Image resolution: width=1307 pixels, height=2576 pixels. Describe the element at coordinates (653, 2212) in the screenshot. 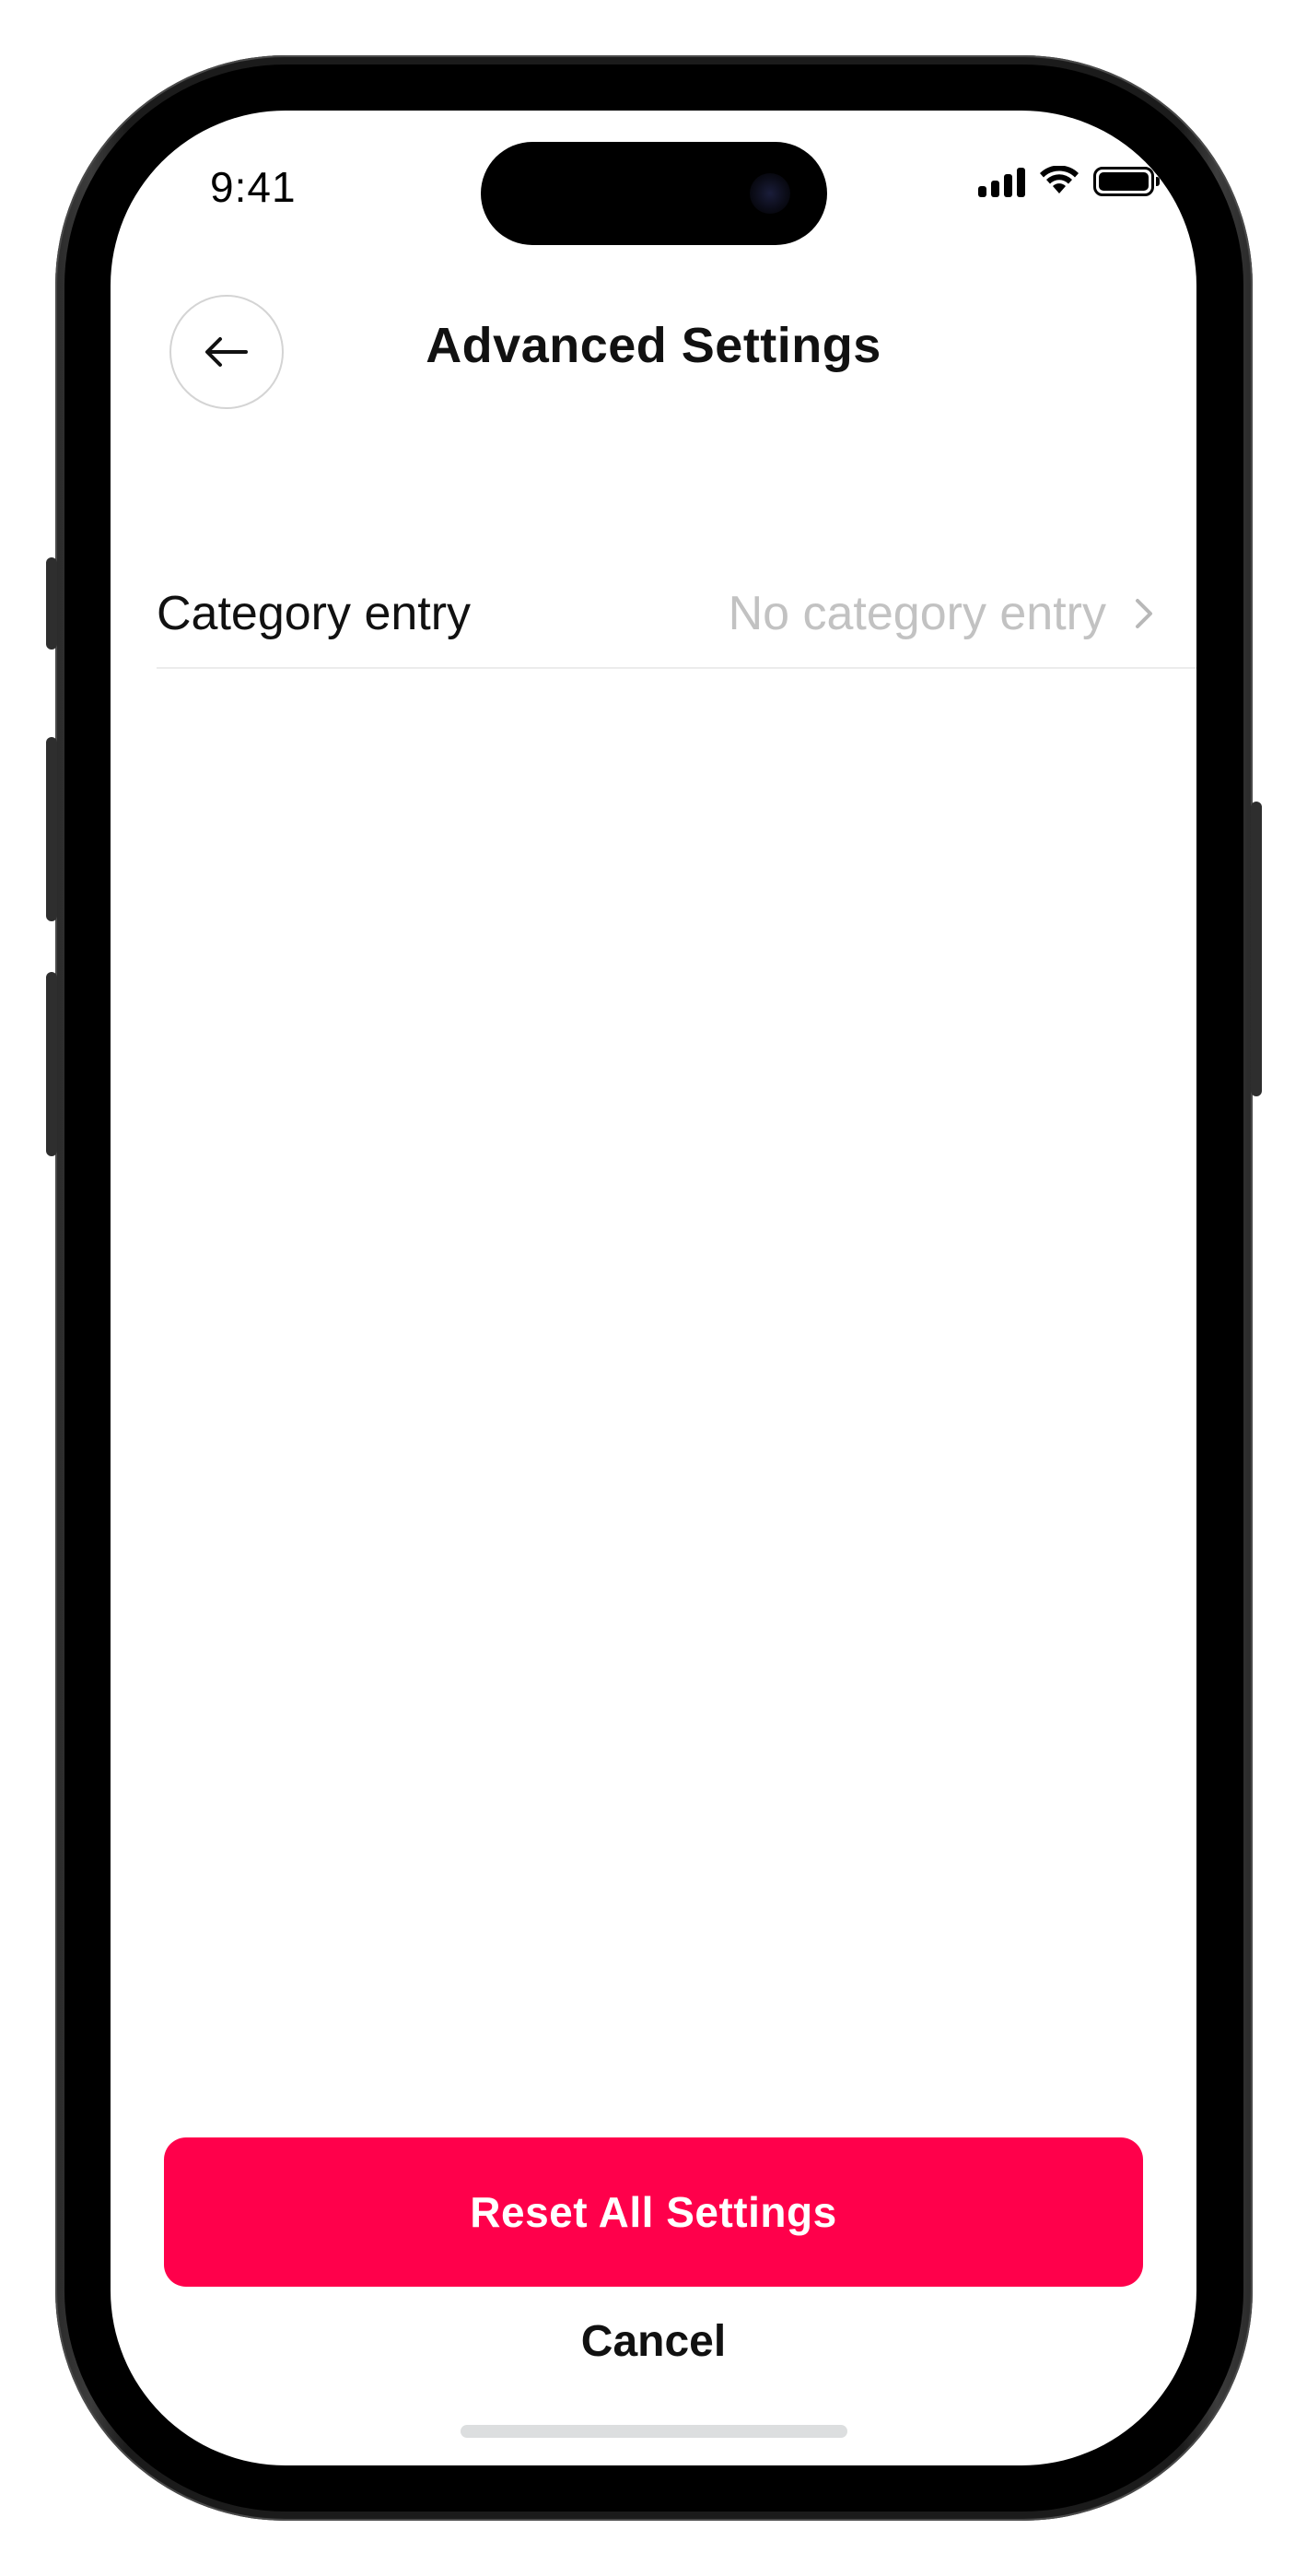

I see `reset-all-settings-button: Reset All Settings` at that location.